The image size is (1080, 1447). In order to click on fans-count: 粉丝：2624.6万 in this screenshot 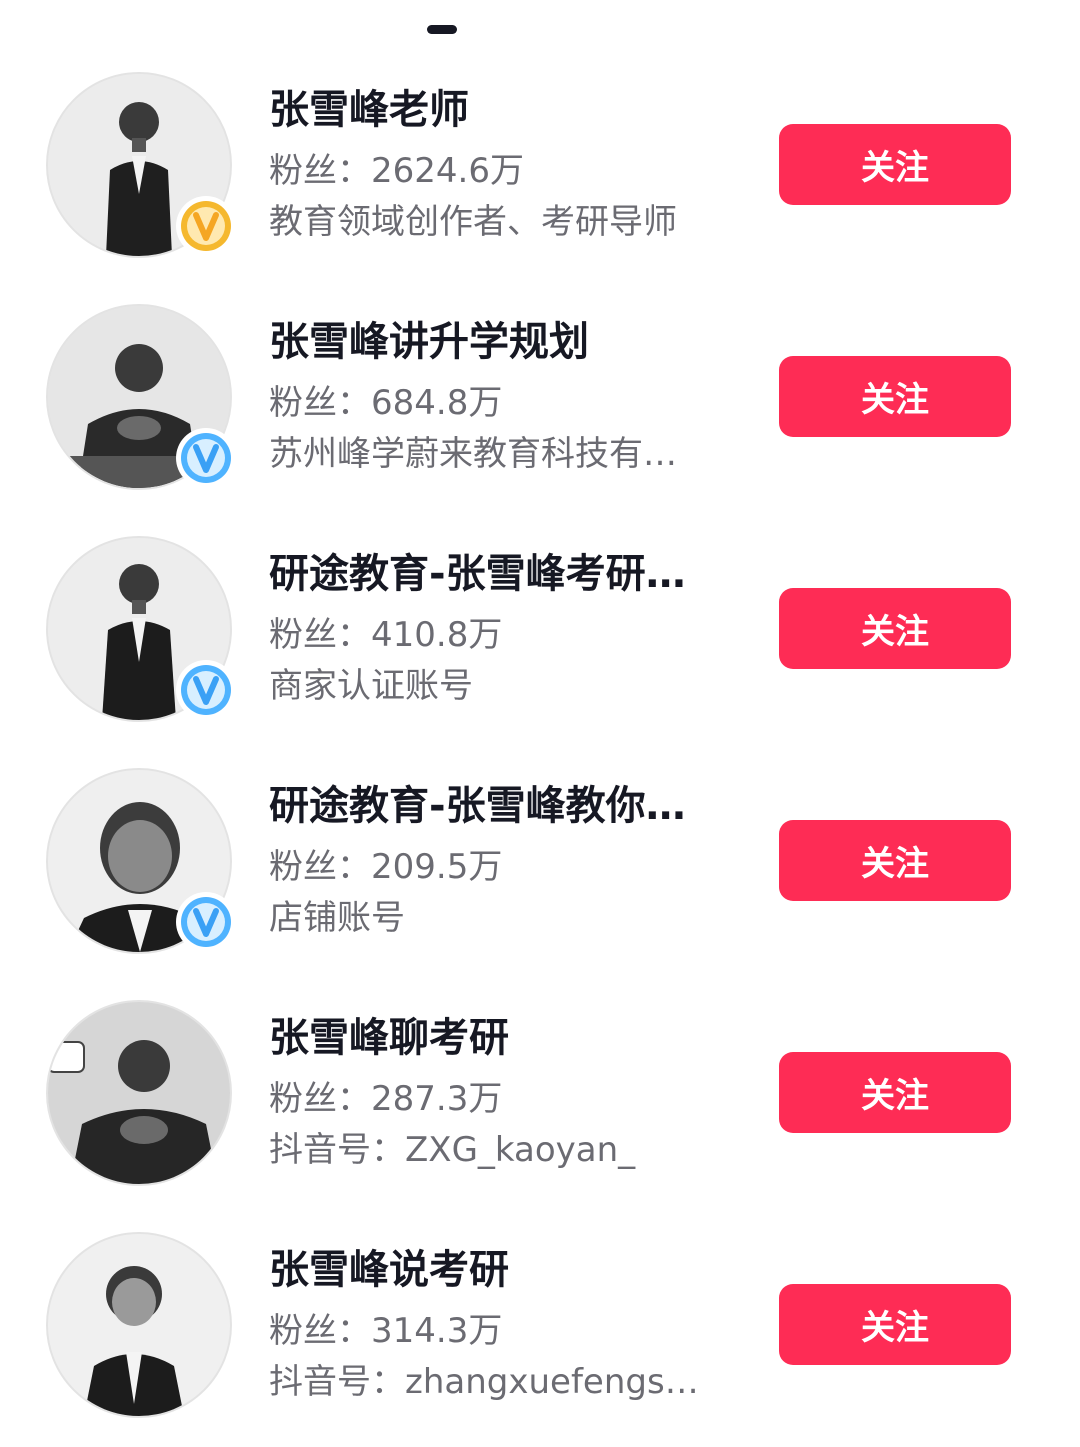, I will do `click(396, 171)`.